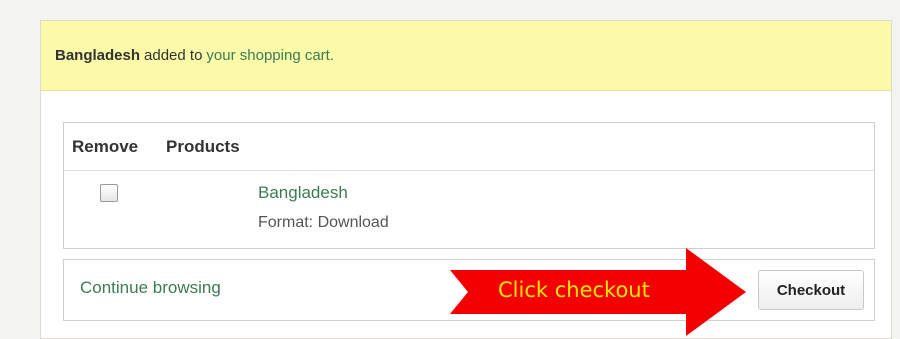  What do you see at coordinates (303, 193) in the screenshot?
I see `product-link: Bangladesh` at bounding box center [303, 193].